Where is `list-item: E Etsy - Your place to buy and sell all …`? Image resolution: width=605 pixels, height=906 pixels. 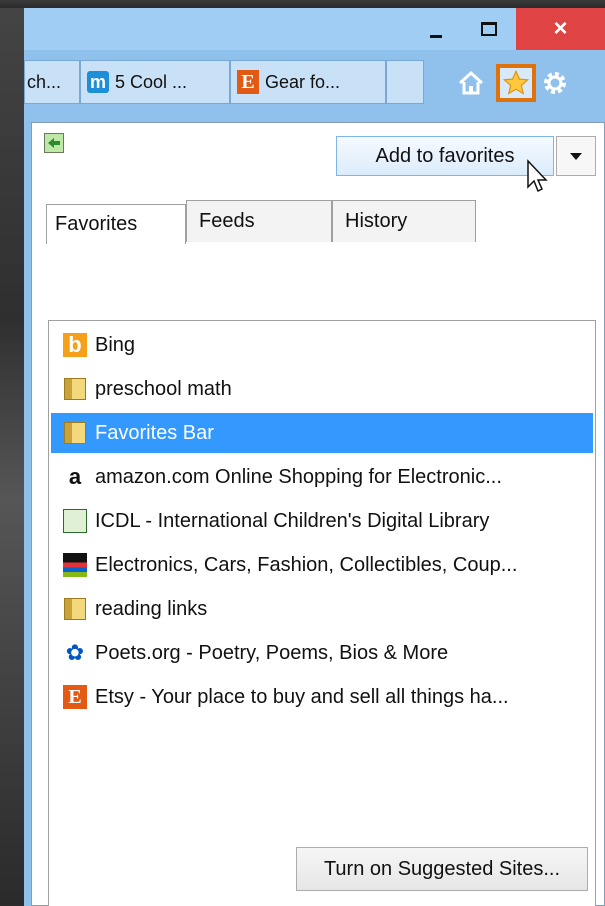
list-item: E Etsy - Your place to buy and sell all … is located at coordinates (322, 697).